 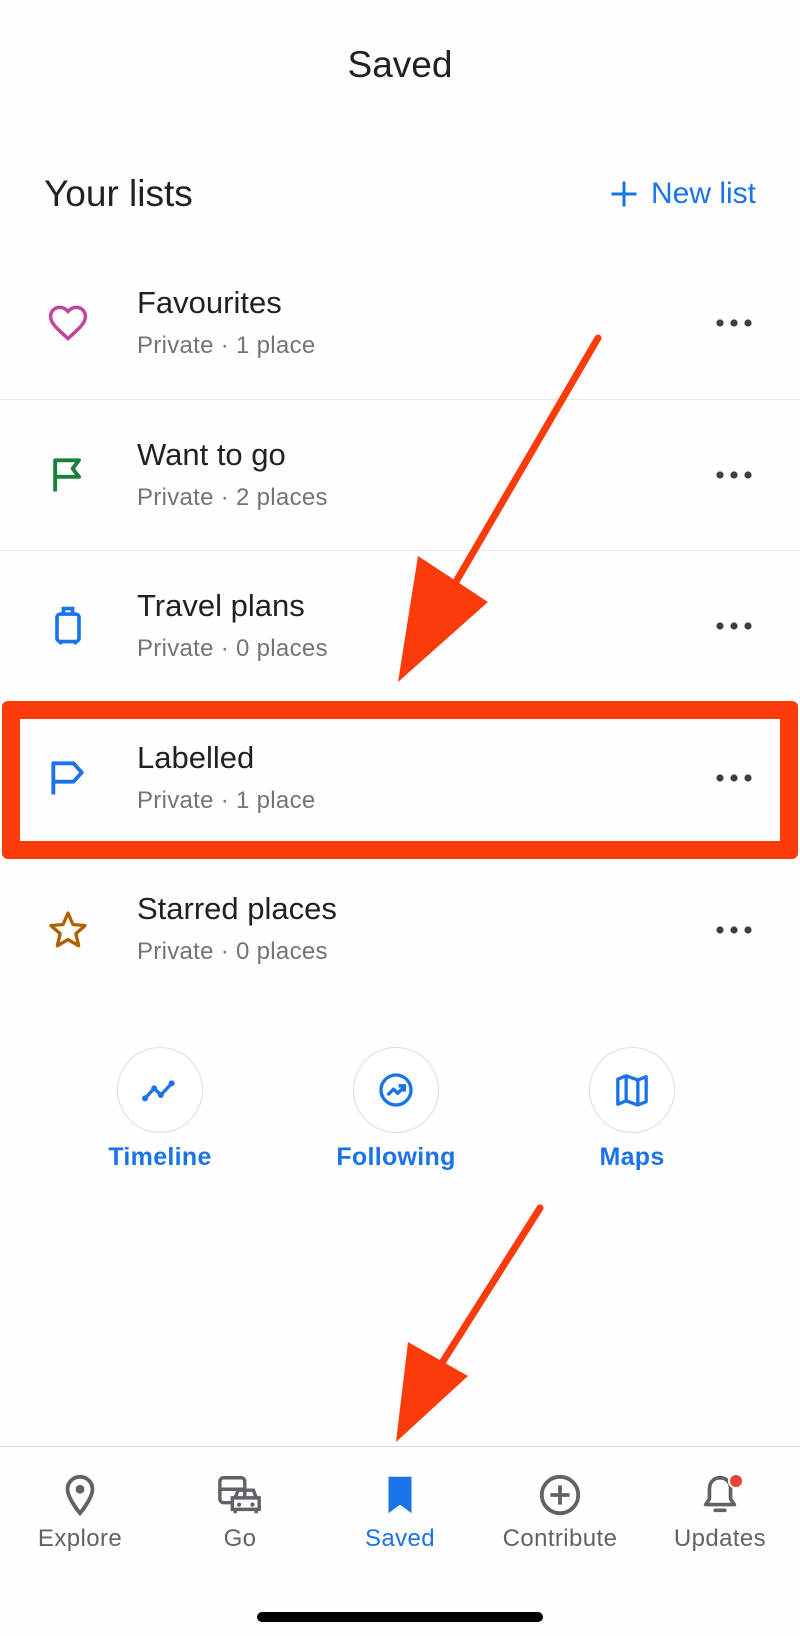 I want to click on nav-contribute: Contribute, so click(x=560, y=1511).